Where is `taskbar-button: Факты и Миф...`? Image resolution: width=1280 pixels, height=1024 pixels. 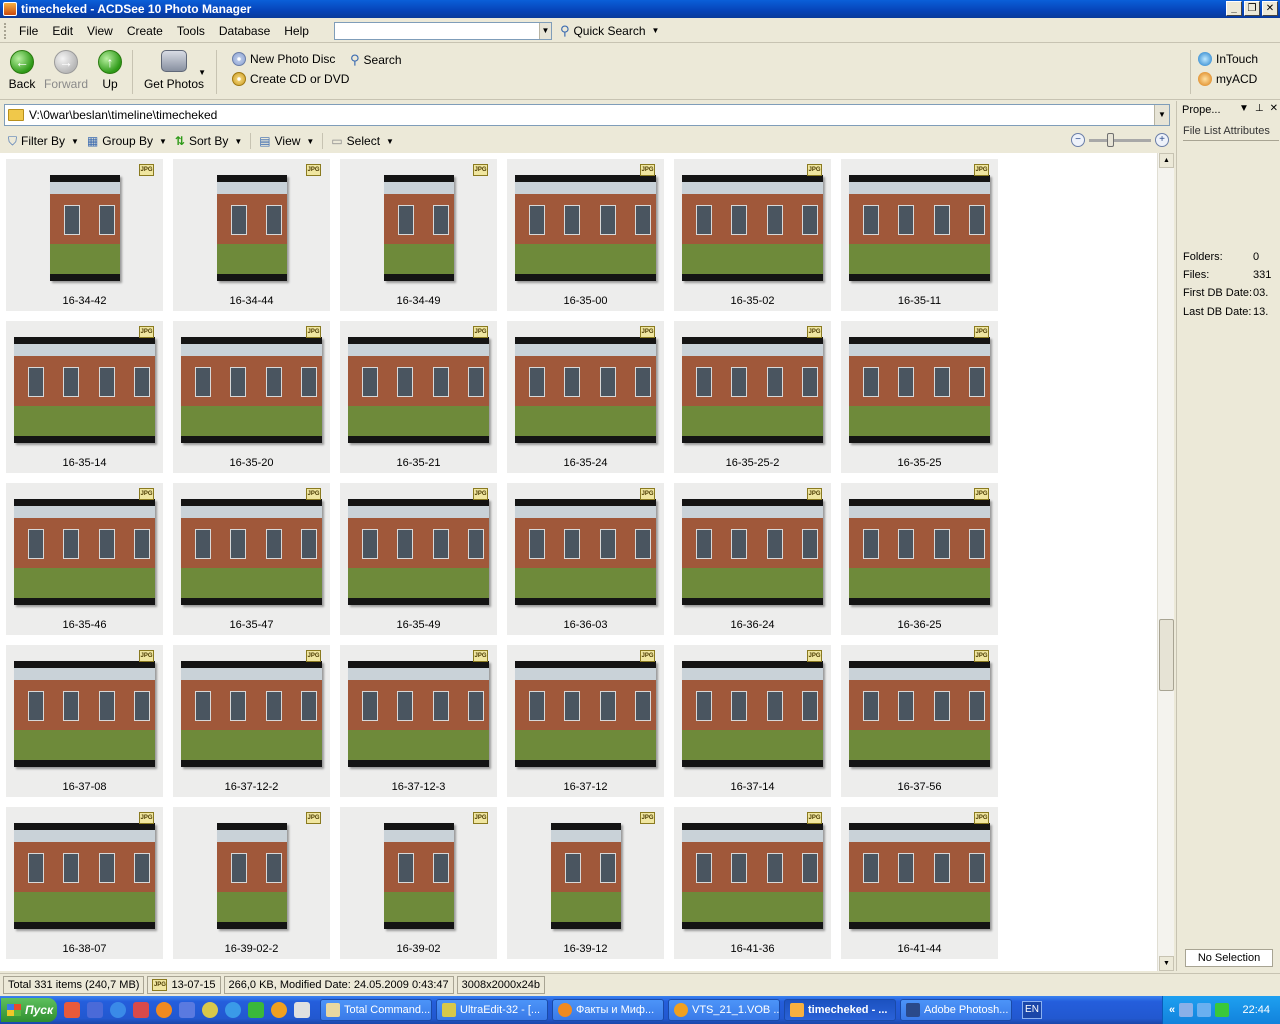
taskbar-button: Факты и Миф... is located at coordinates (608, 1010).